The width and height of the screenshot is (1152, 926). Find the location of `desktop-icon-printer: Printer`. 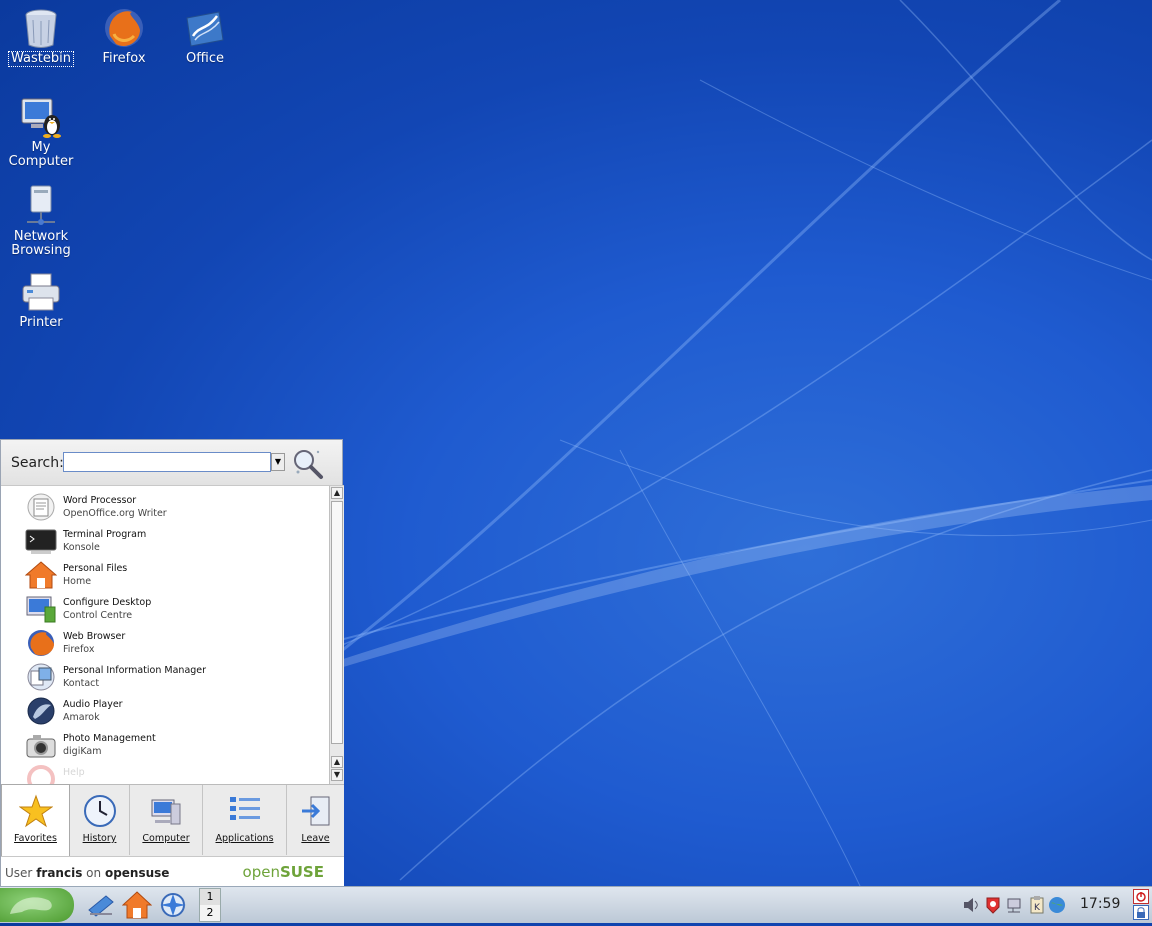

desktop-icon-printer: Printer is located at coordinates (41, 298).